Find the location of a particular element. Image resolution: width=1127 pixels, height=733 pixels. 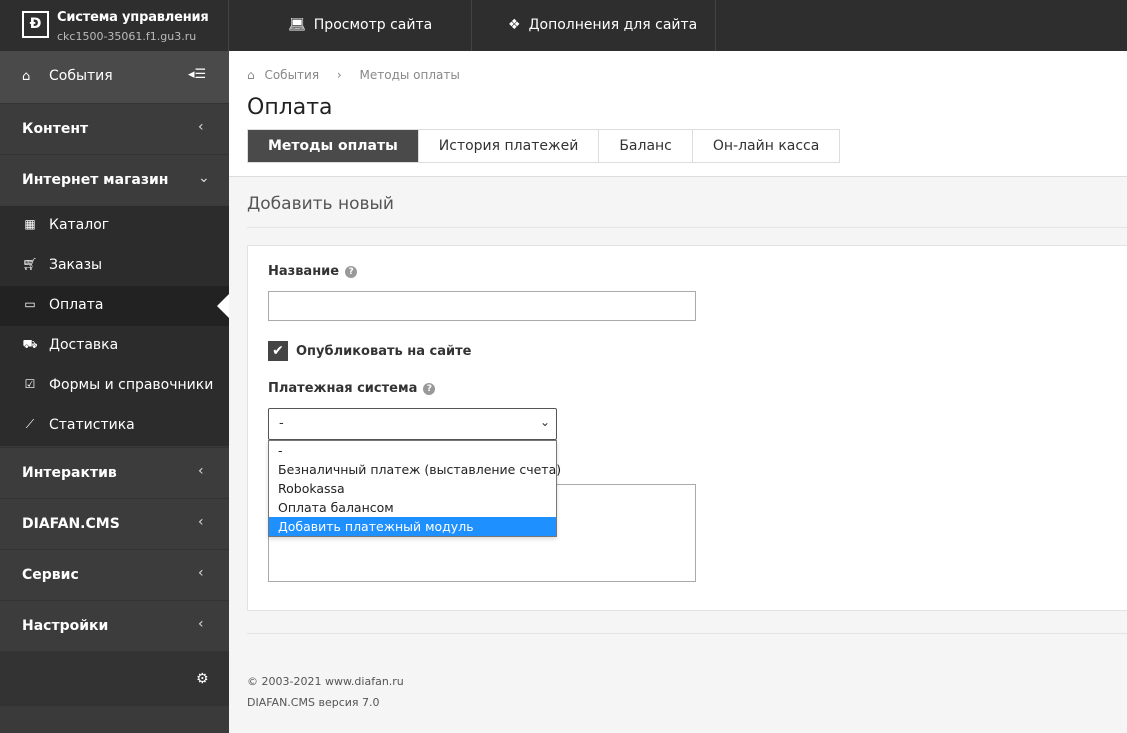

brand-logo: Ɖ is located at coordinates (35, 24).